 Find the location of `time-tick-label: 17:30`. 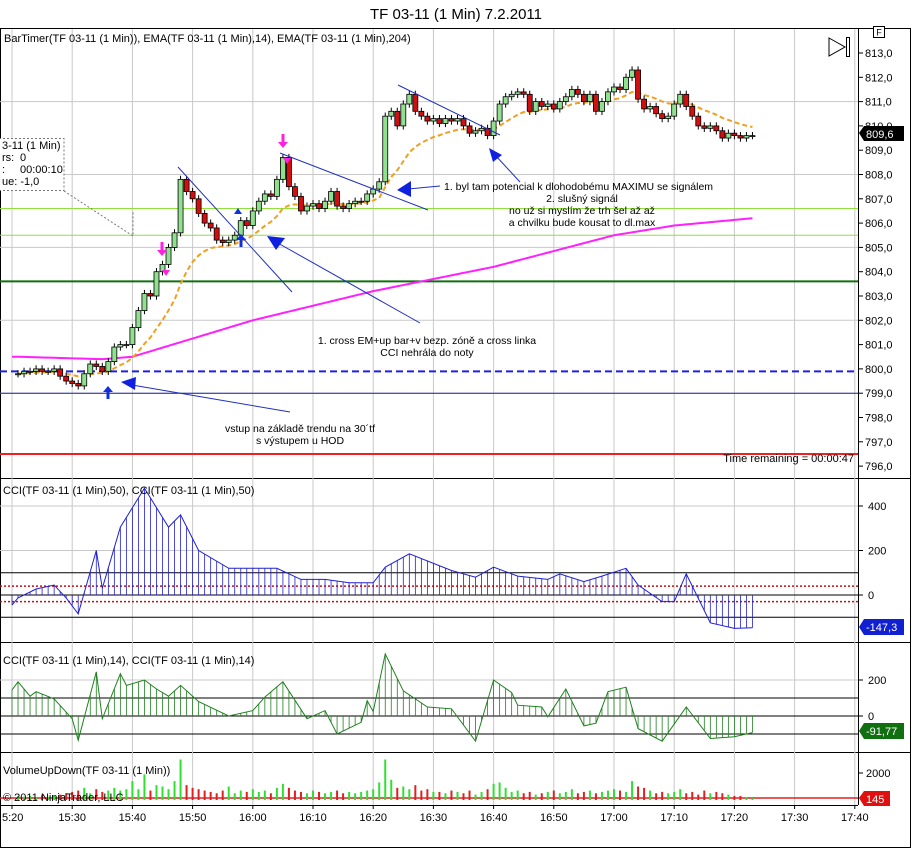

time-tick-label: 17:30 is located at coordinates (795, 818).